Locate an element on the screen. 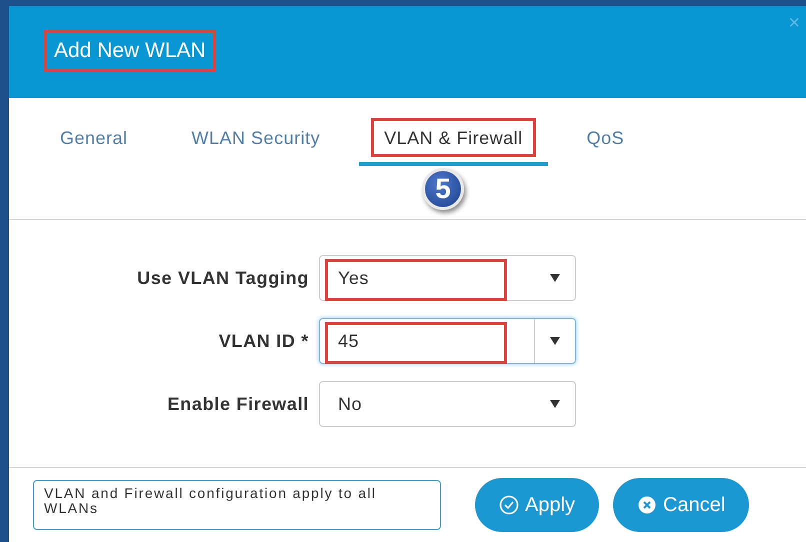 This screenshot has width=806, height=542. info-note: VLAN and Firewall configuration apply to all WLANs is located at coordinates (237, 505).